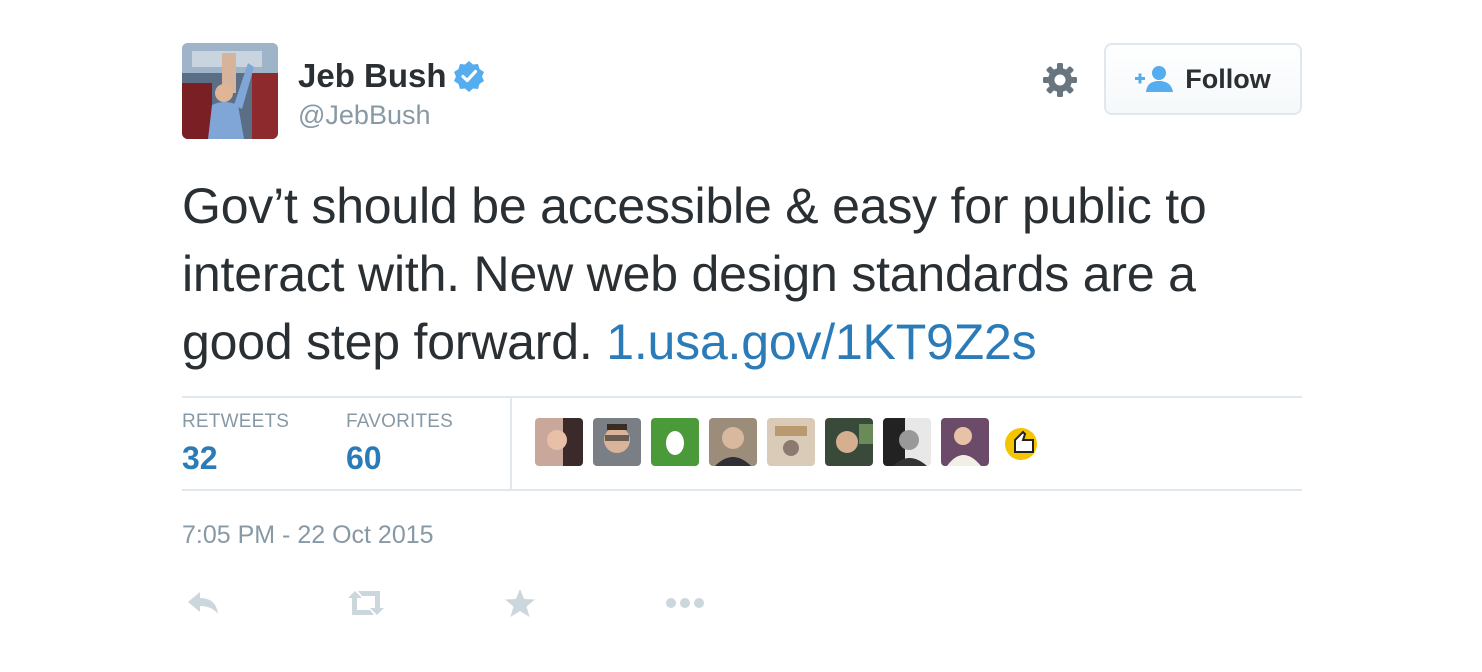  What do you see at coordinates (364, 458) in the screenshot?
I see `favorites-count: 60` at bounding box center [364, 458].